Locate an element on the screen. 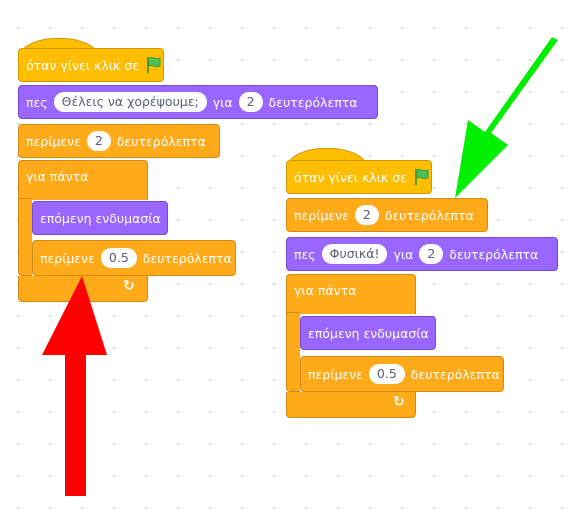 The image size is (588, 512). green-arrow is located at coordinates (506, 117).